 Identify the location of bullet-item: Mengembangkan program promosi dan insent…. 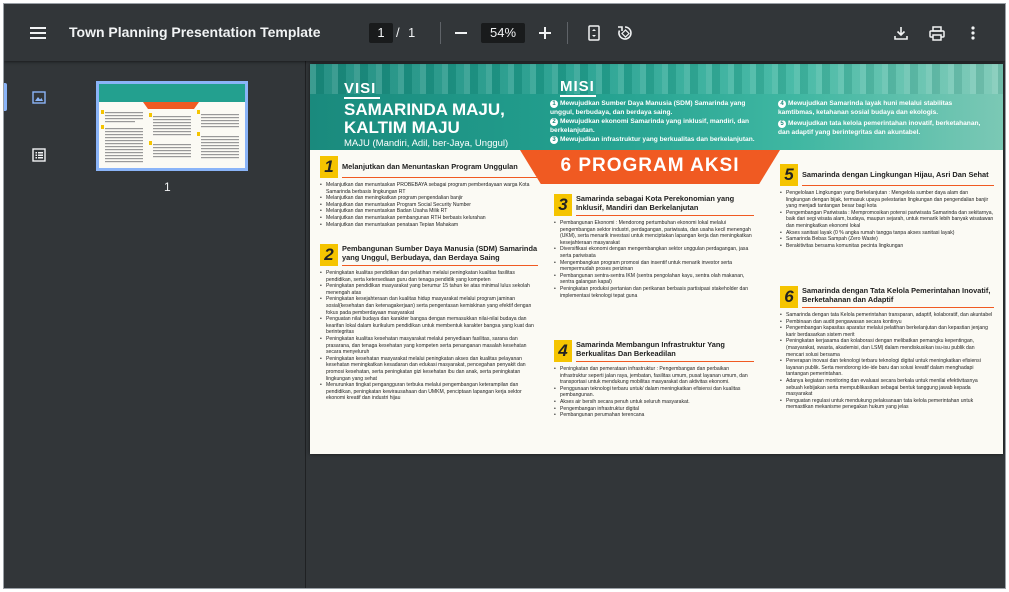
(654, 266).